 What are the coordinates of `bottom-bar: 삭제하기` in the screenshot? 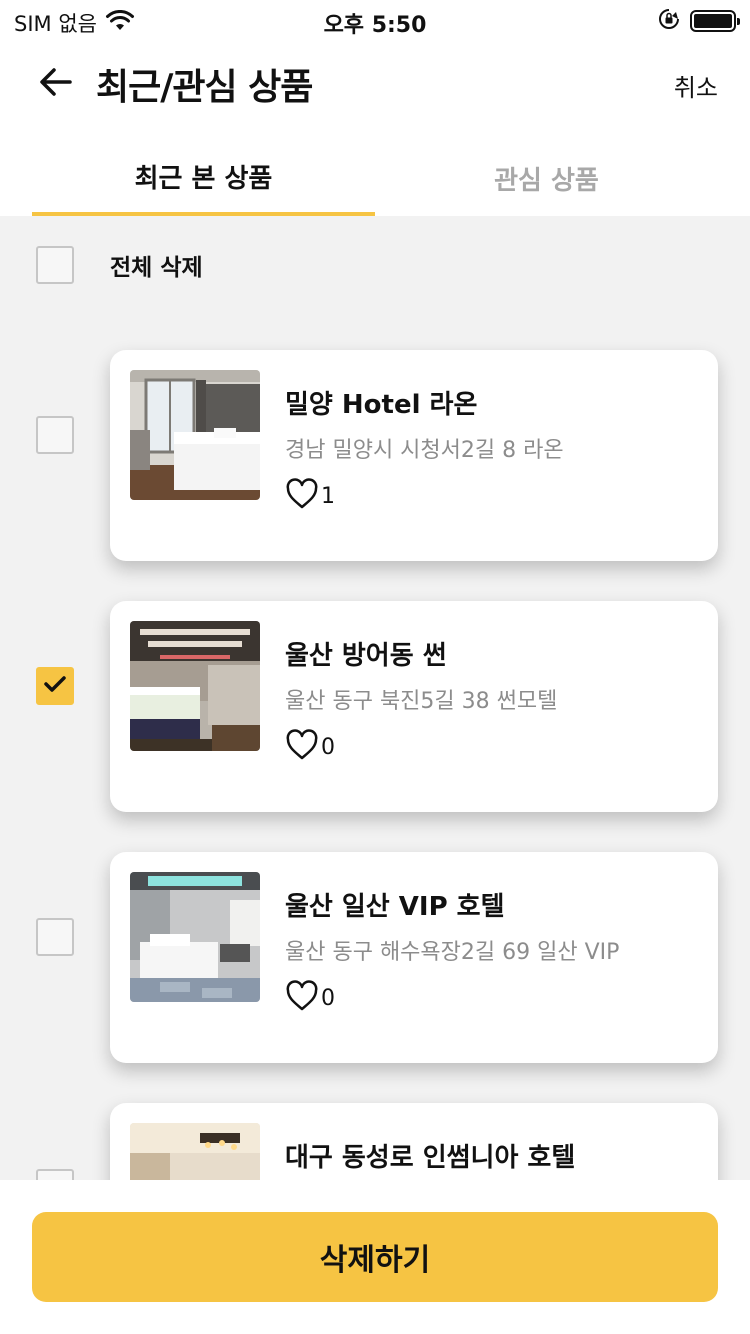 It's located at (375, 1257).